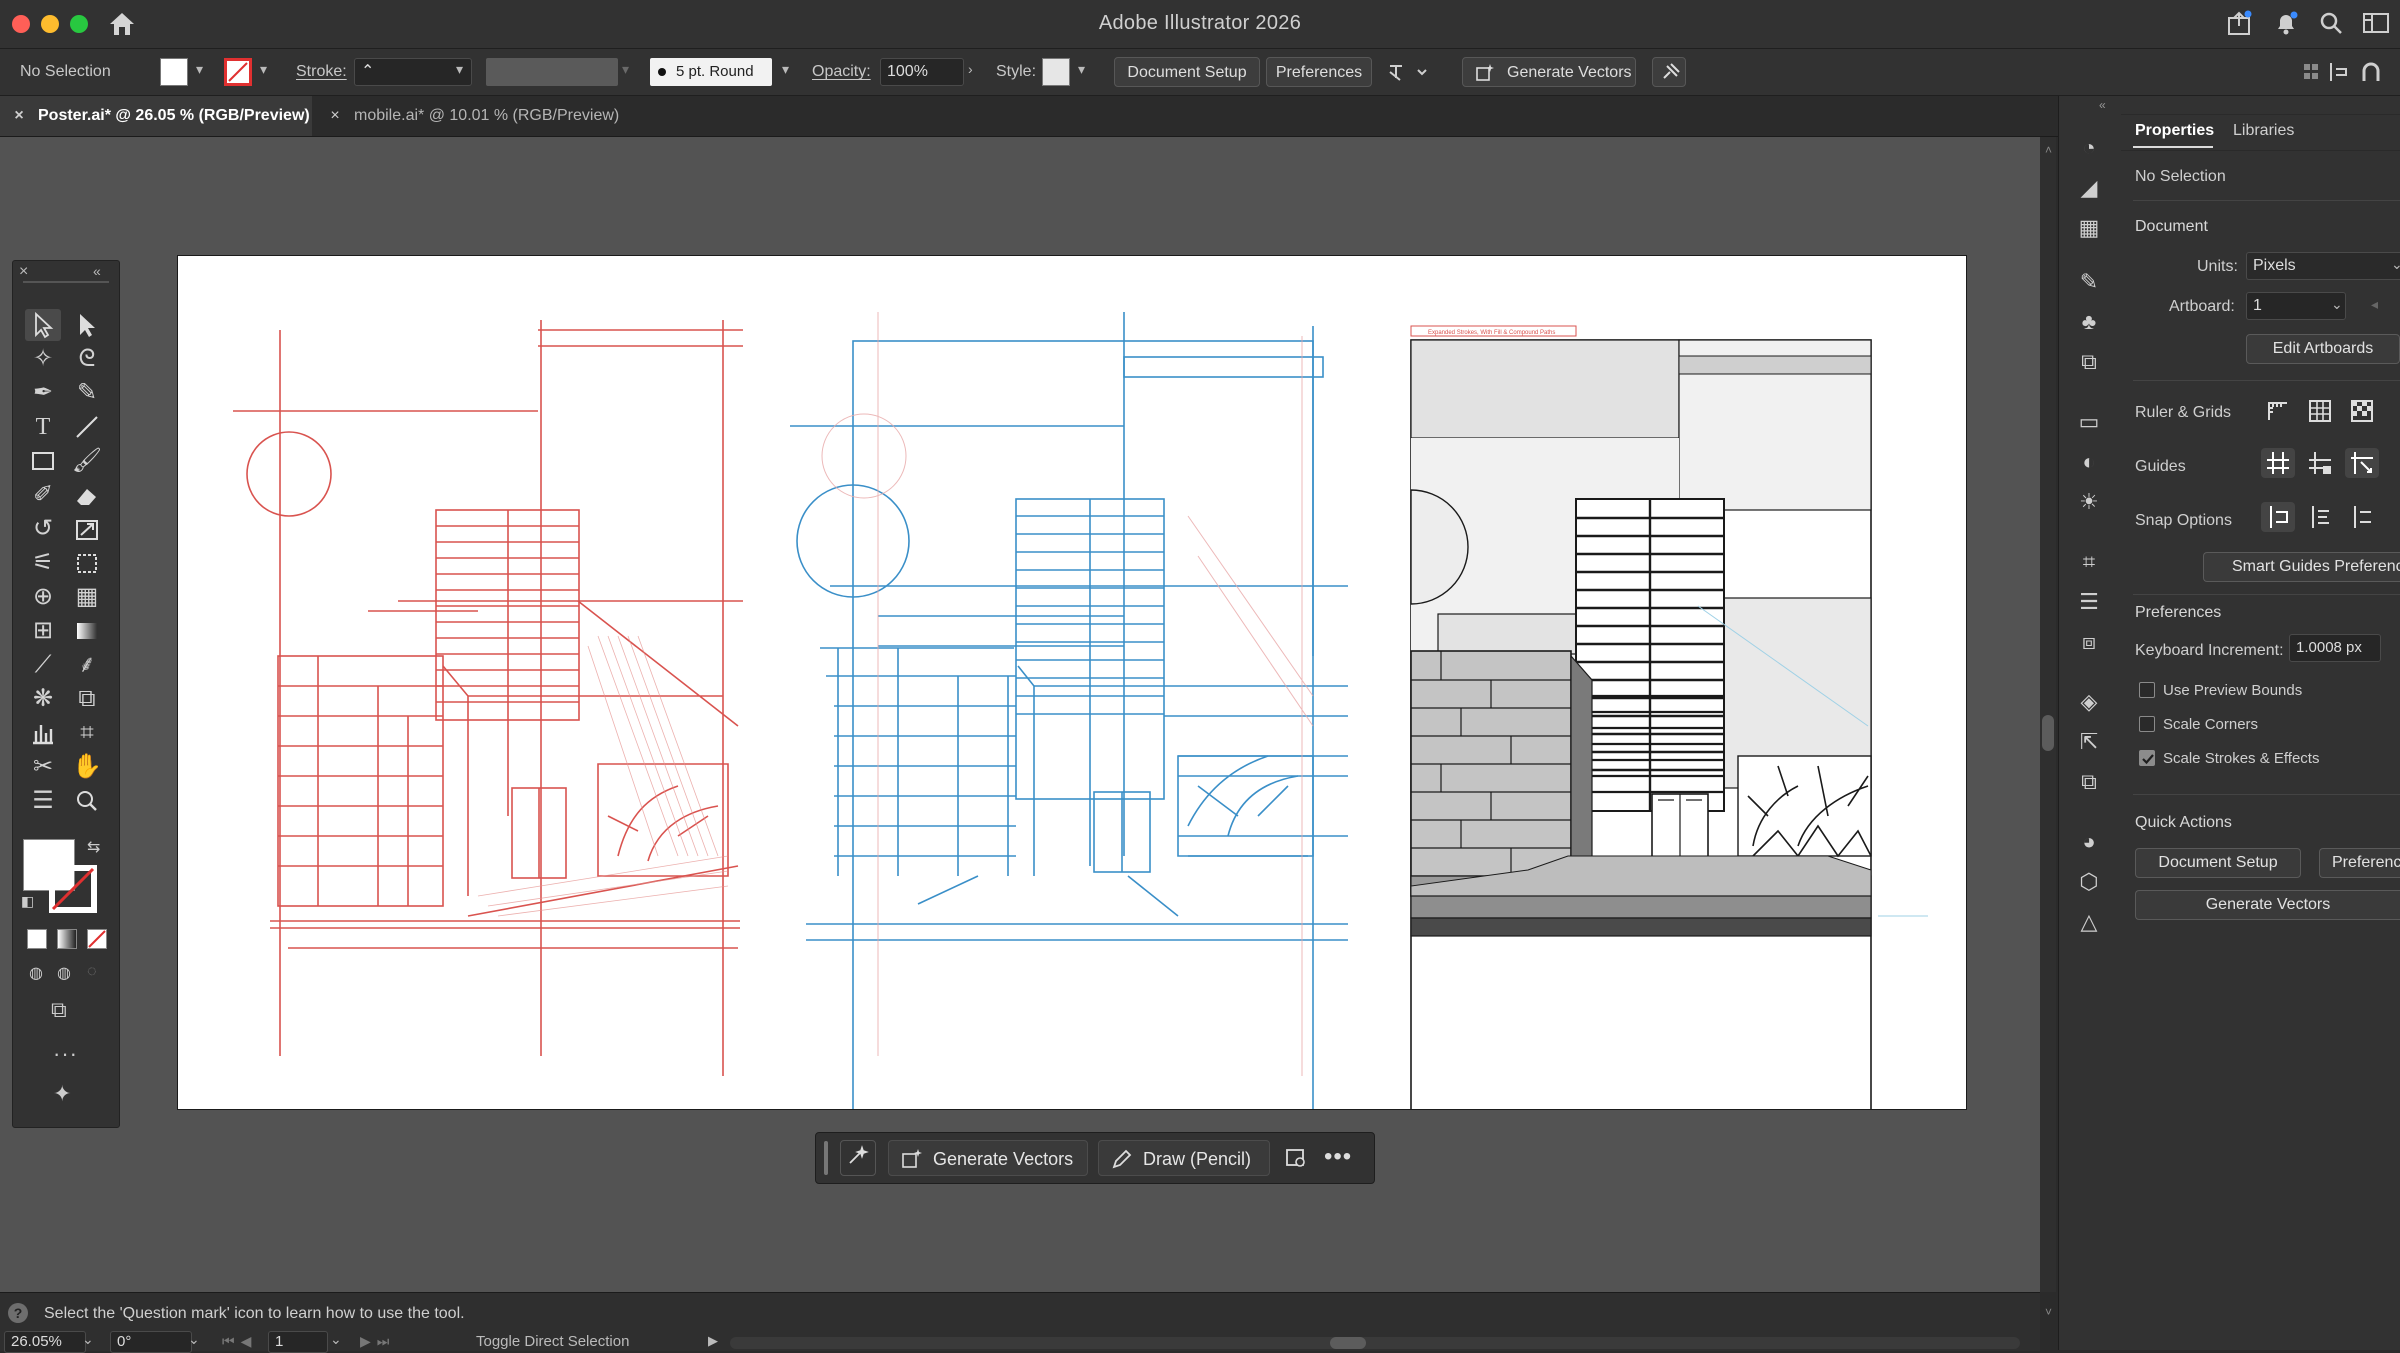 Image resolution: width=2400 pixels, height=1353 pixels. I want to click on artboards-panel-icon: ⧉, so click(2089, 782).